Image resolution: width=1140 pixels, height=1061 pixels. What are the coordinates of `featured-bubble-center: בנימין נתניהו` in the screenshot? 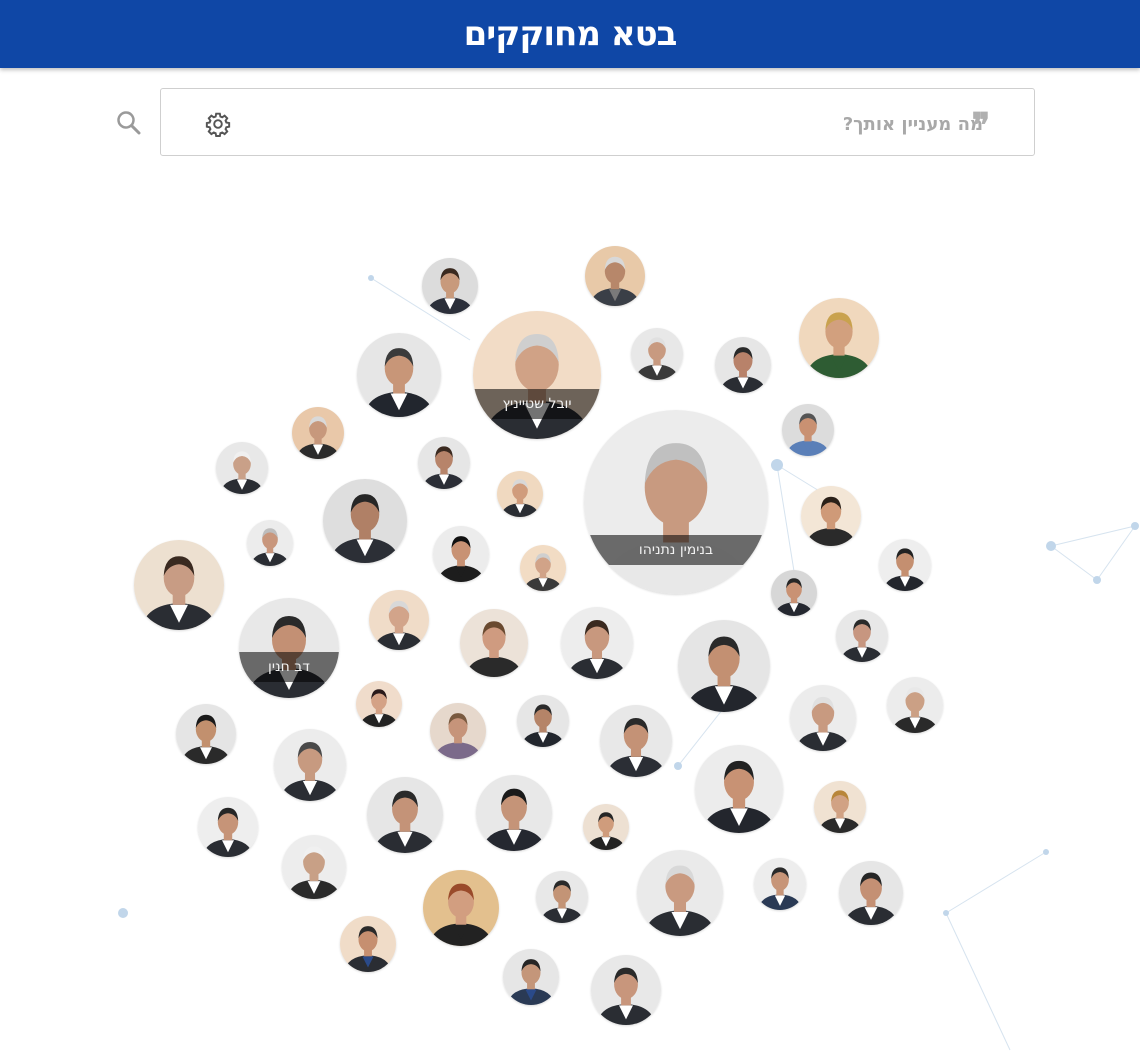 It's located at (676, 502).